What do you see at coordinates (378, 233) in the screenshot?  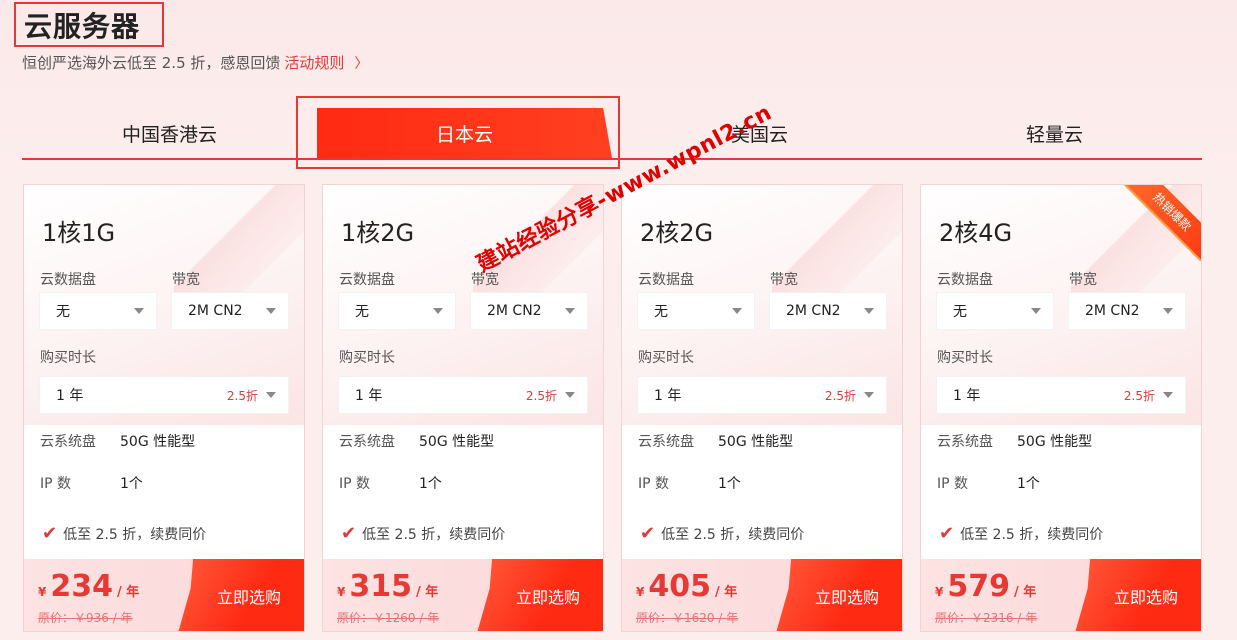 I see `card-title: 1核2G` at bounding box center [378, 233].